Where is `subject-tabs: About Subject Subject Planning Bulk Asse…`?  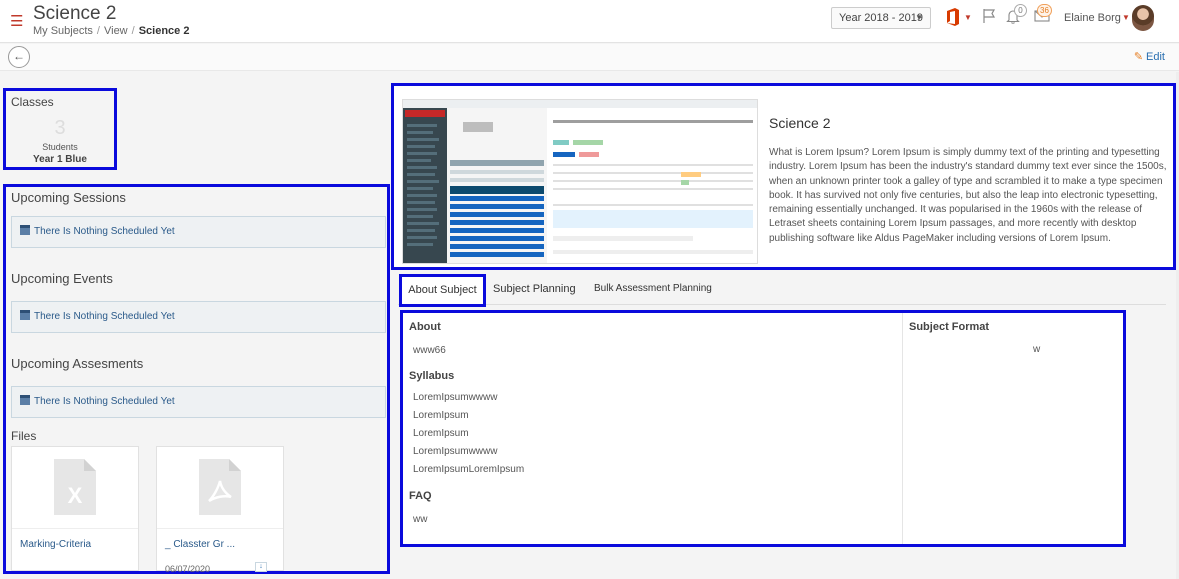
subject-tabs: About Subject Subject Planning Bulk Asse… is located at coordinates (782, 290).